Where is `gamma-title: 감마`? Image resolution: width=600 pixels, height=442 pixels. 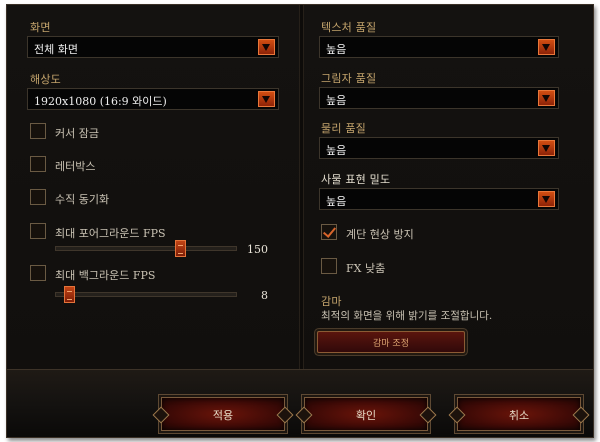
gamma-title: 감마 is located at coordinates (331, 301).